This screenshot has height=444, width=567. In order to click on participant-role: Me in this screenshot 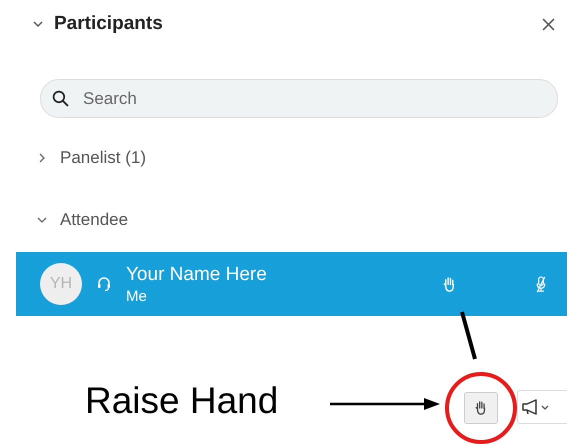, I will do `click(137, 296)`.